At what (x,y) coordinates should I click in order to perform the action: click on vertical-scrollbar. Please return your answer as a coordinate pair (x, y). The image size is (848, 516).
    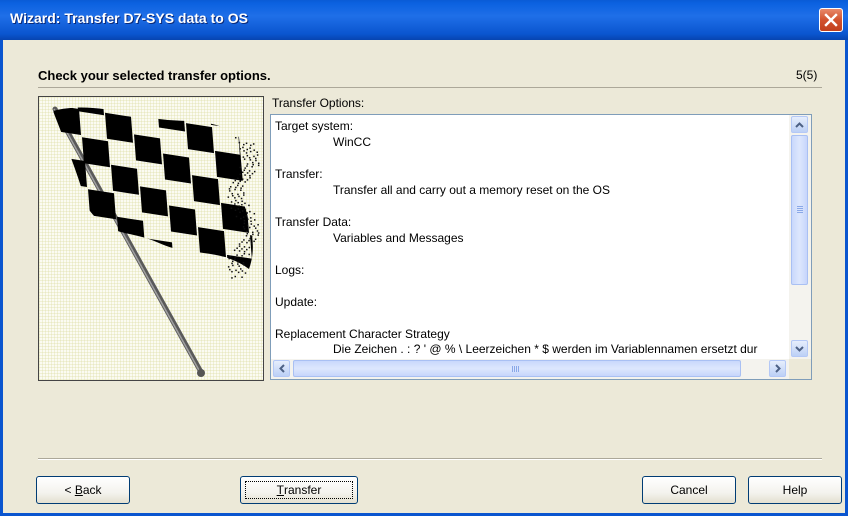
    Looking at the image, I should click on (800, 237).